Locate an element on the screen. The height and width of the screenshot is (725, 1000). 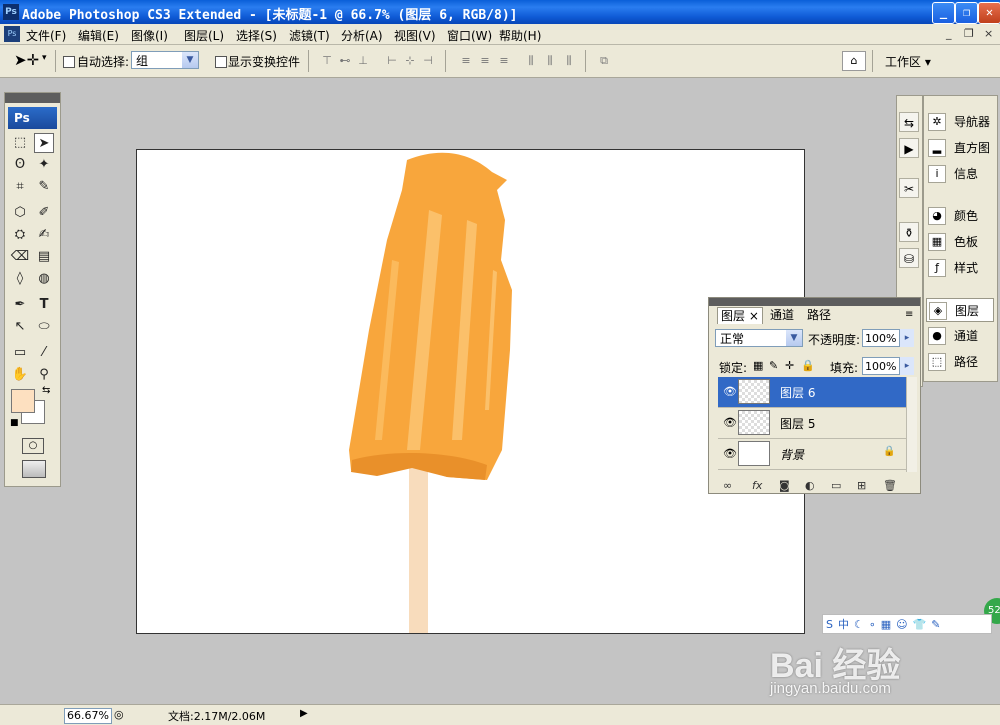
menu-file: 文件(F) is located at coordinates (46, 35).